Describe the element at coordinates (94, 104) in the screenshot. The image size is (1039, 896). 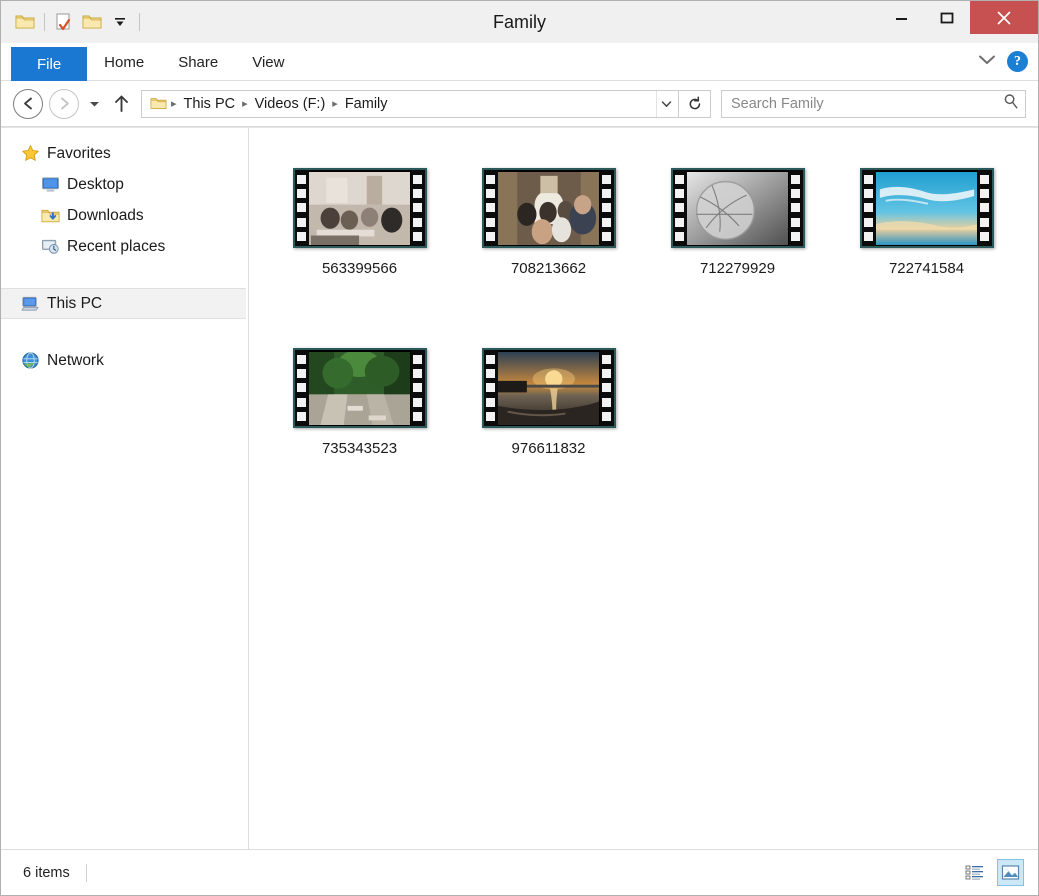
I see `recent-locations-icon` at that location.